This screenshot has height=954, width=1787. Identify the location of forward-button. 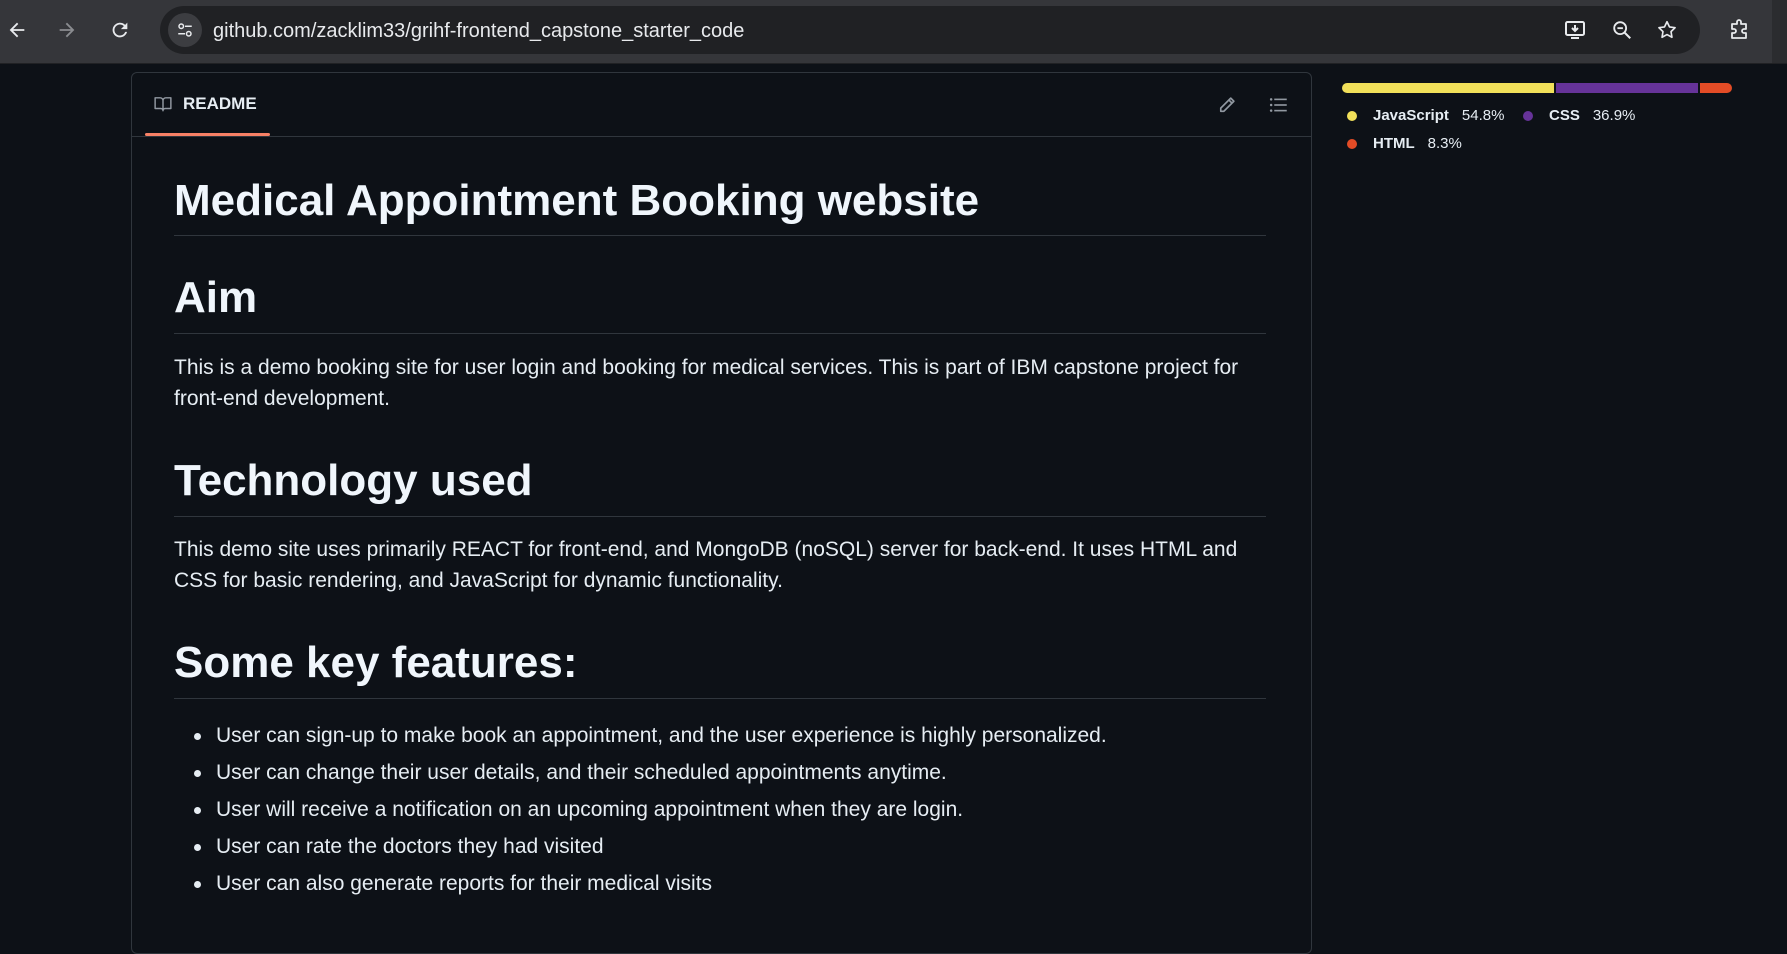
(67, 30).